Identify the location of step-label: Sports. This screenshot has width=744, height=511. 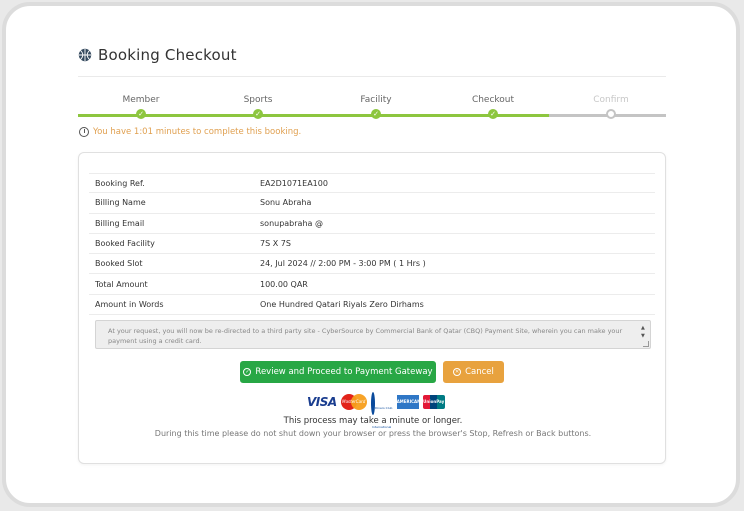
(258, 100).